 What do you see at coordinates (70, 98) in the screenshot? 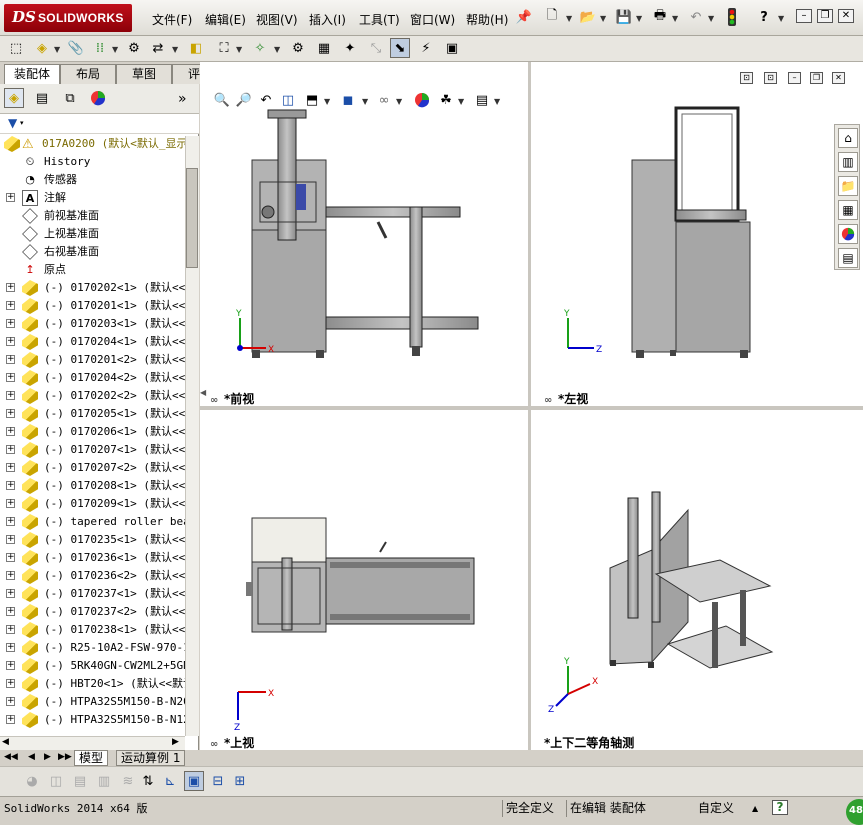
I see `configuration-manager-icon: ⧉` at bounding box center [70, 98].